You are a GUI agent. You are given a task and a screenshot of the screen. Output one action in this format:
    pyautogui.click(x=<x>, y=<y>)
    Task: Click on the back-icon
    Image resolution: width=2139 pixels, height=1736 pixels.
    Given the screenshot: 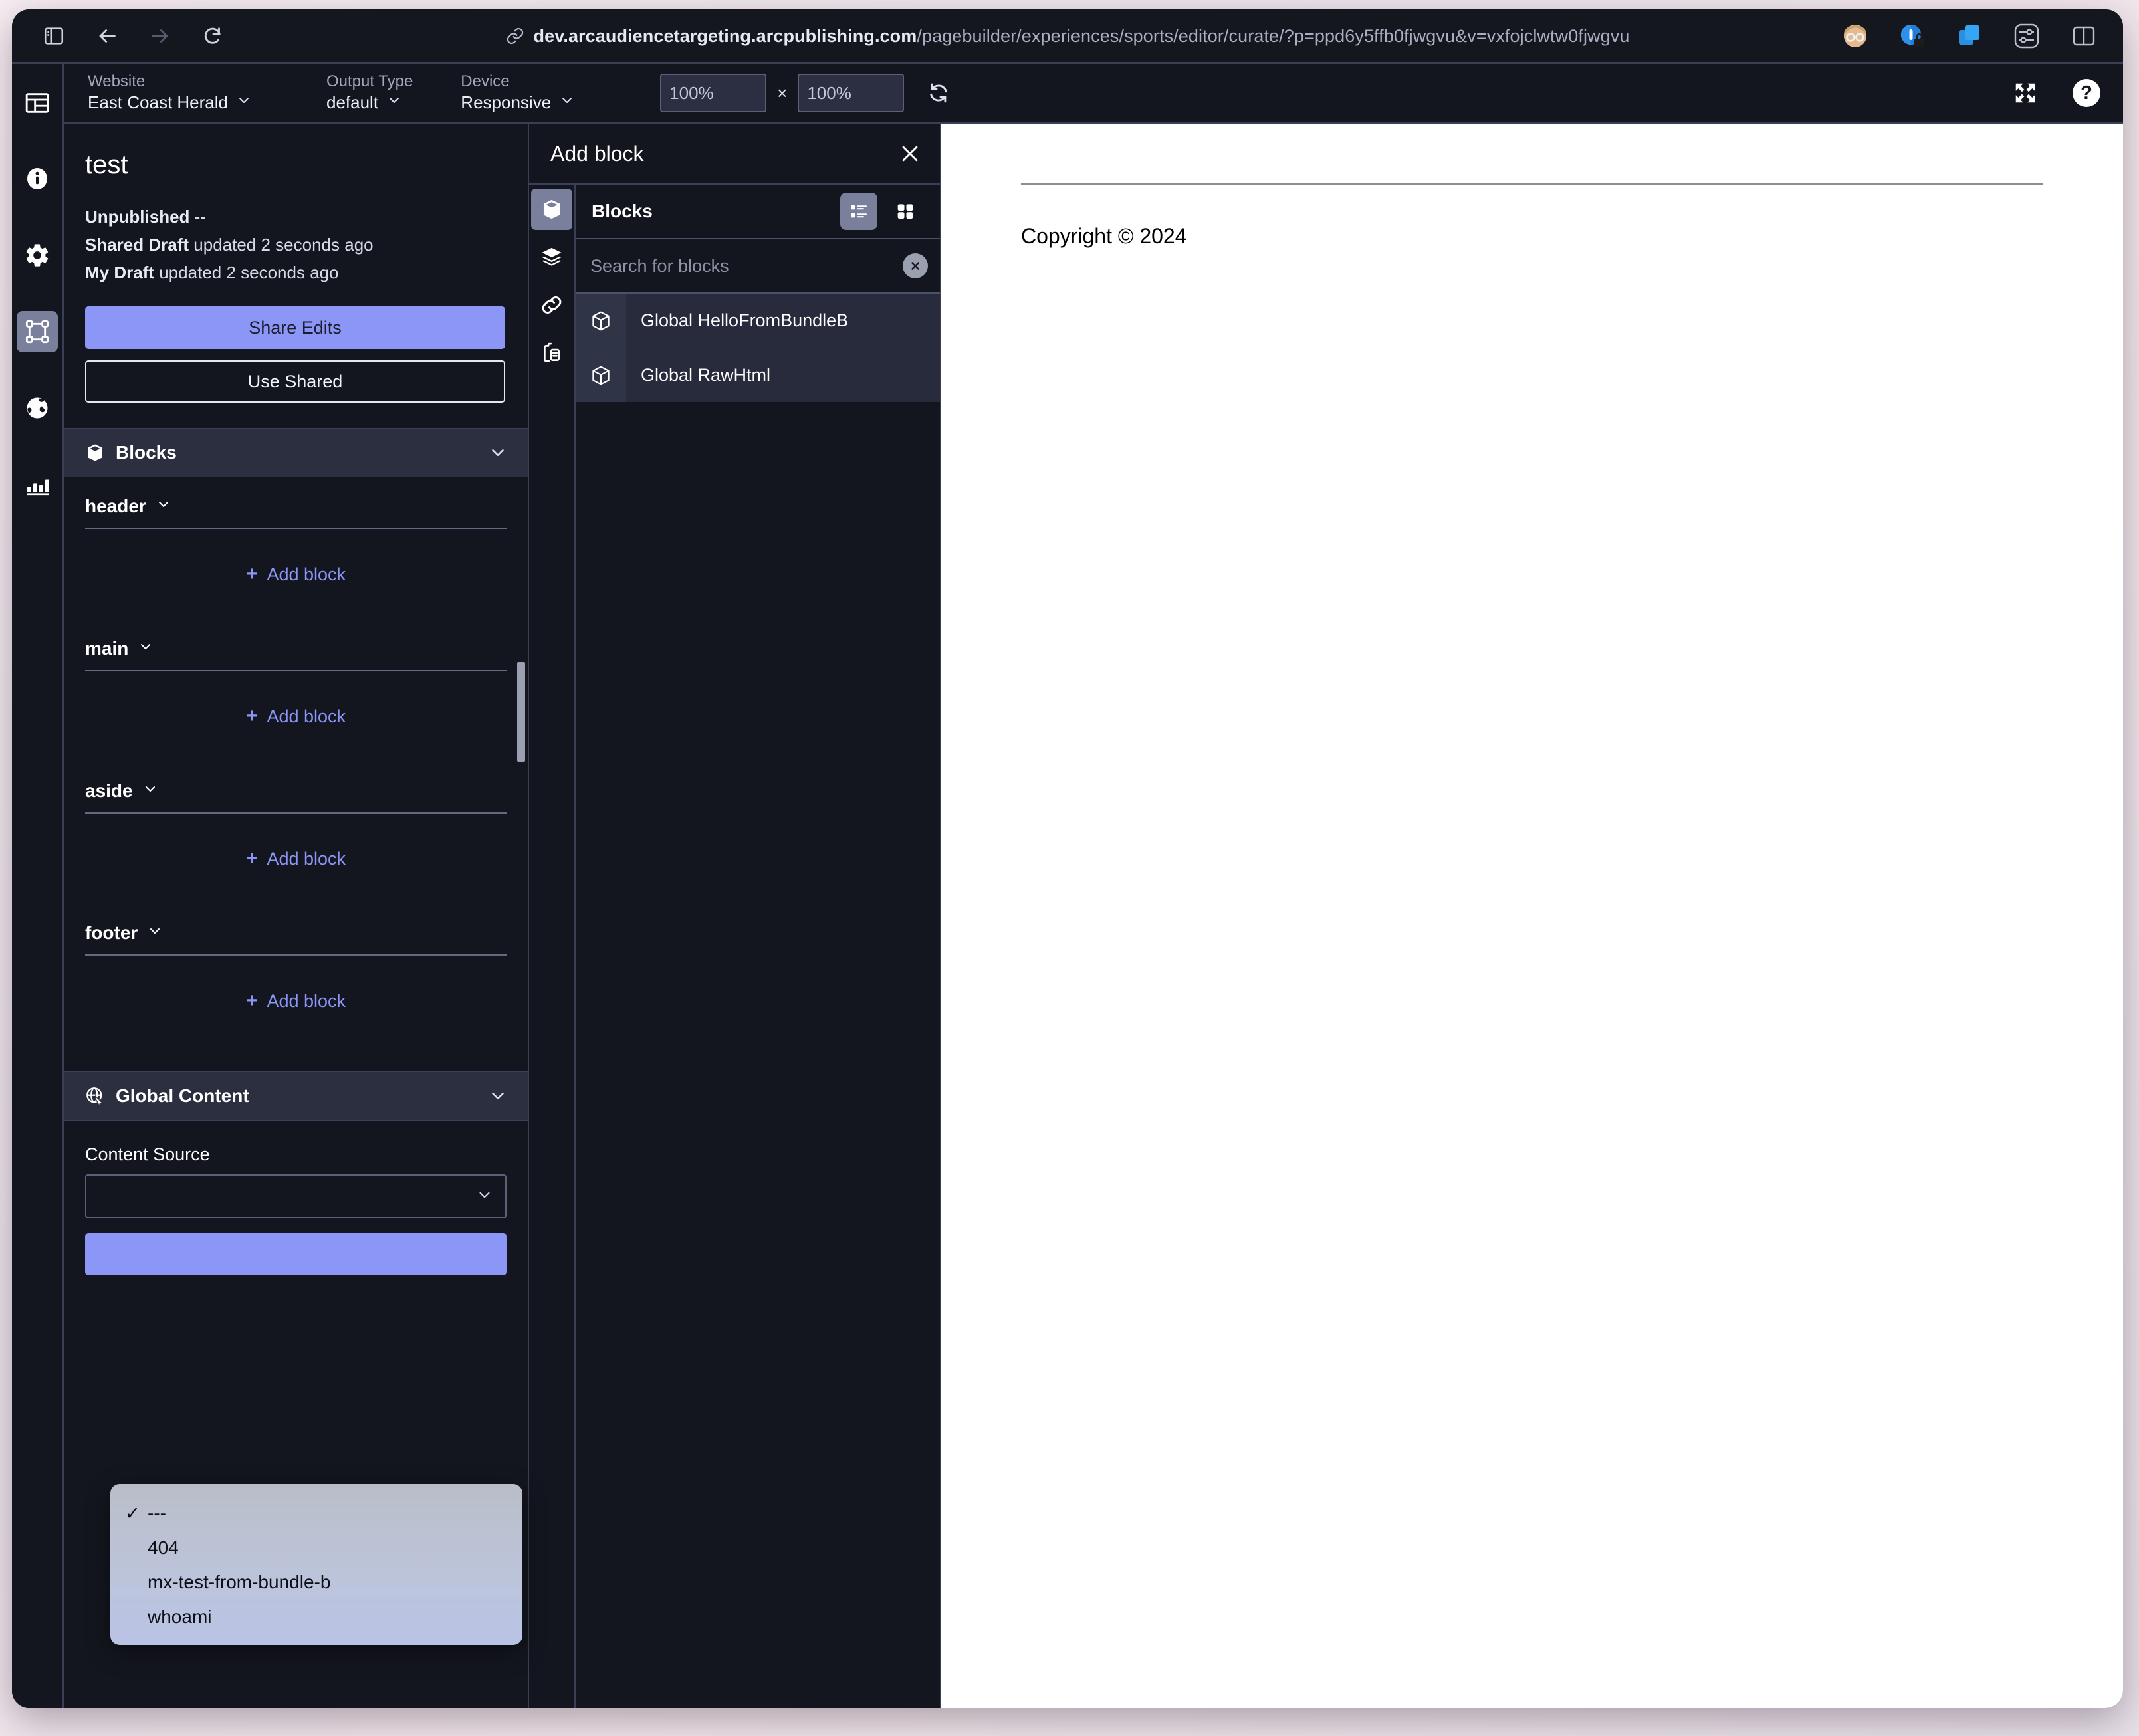 What is the action you would take?
    pyautogui.click(x=107, y=36)
    